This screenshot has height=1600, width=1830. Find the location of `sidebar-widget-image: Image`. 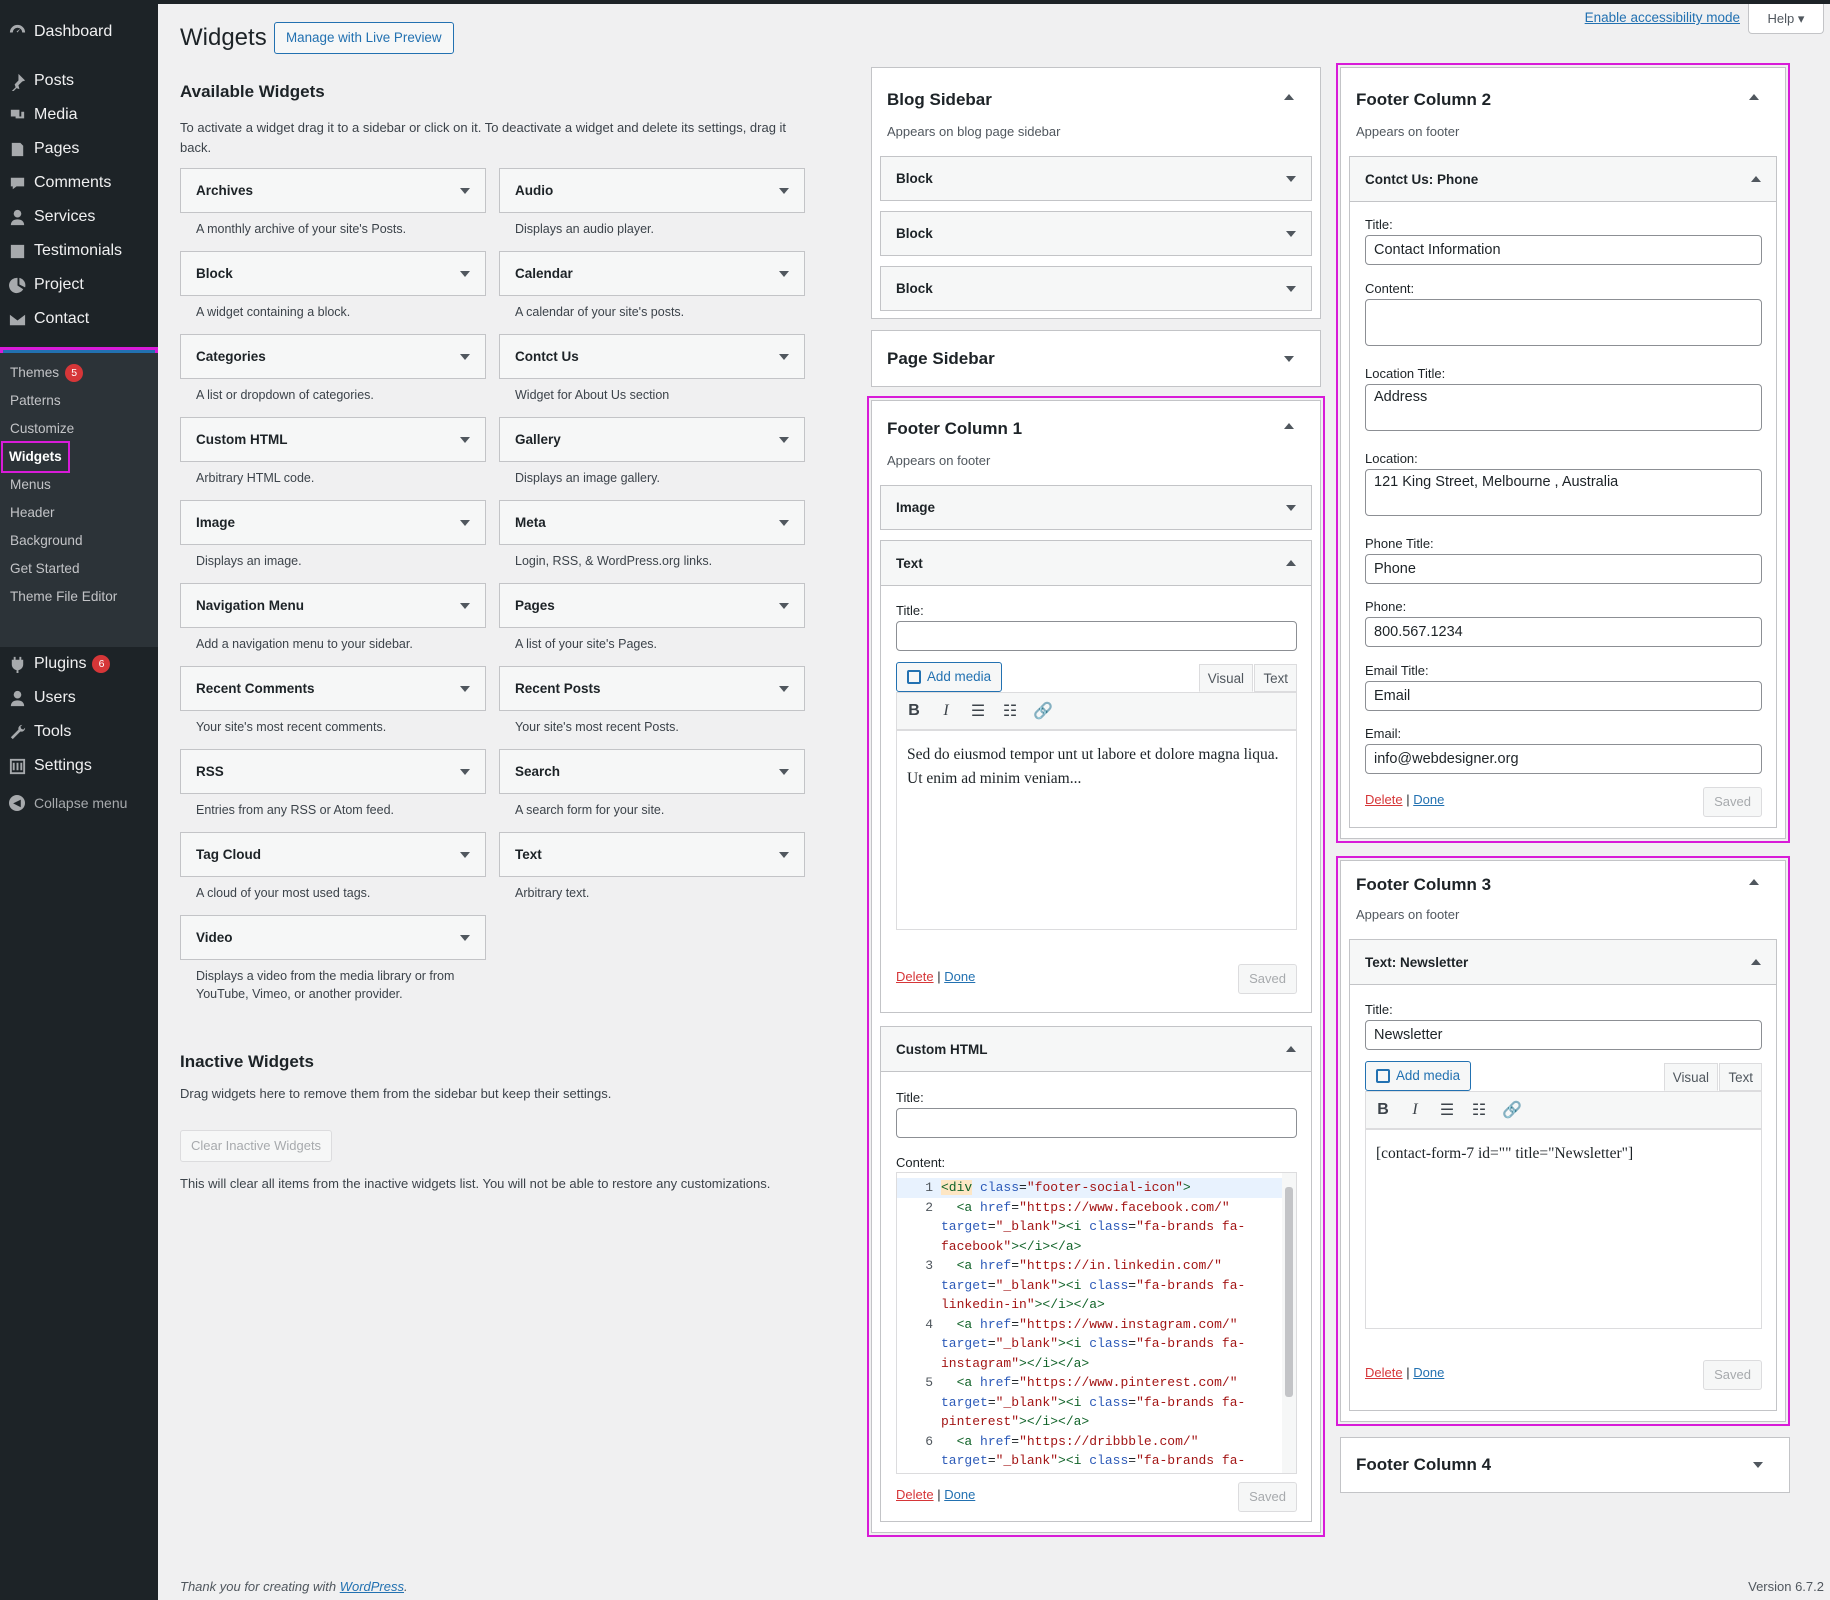

sidebar-widget-image: Image is located at coordinates (1096, 507).